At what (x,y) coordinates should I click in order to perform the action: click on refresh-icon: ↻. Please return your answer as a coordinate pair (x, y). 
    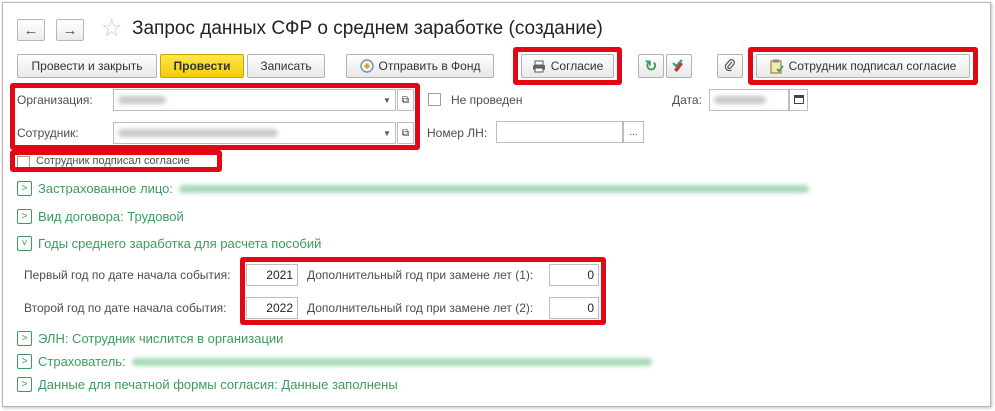
    Looking at the image, I should click on (651, 66).